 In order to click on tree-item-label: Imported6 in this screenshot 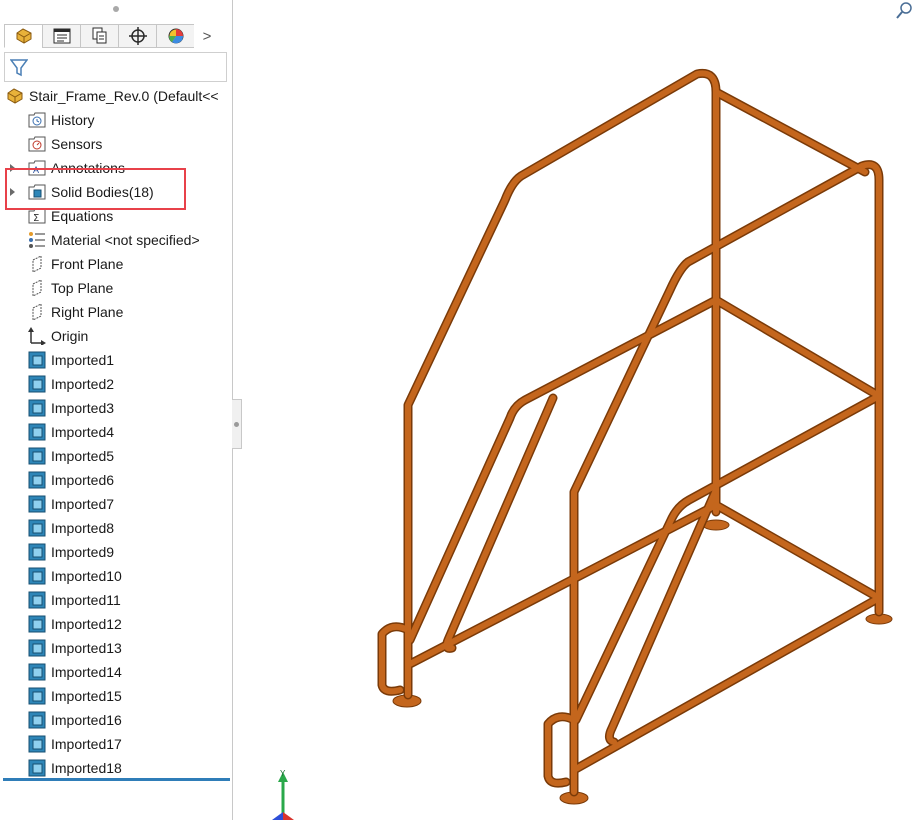, I will do `click(83, 480)`.